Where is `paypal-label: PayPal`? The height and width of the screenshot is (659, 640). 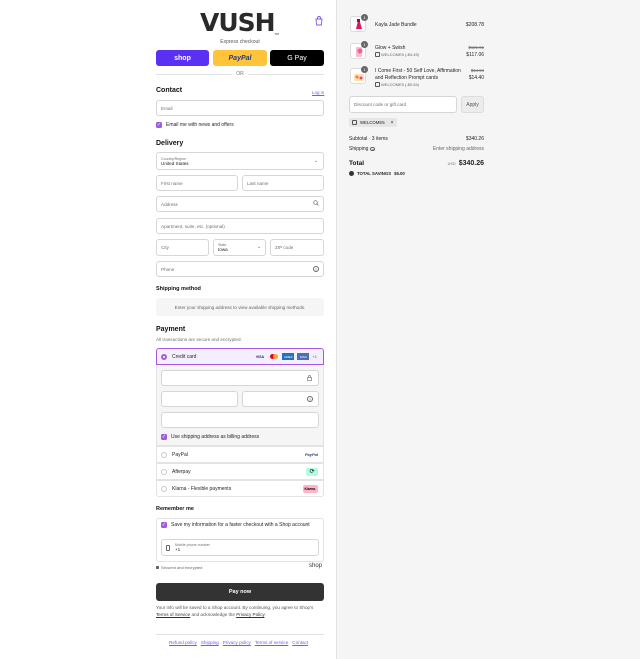
paypal-label: PayPal is located at coordinates (240, 58).